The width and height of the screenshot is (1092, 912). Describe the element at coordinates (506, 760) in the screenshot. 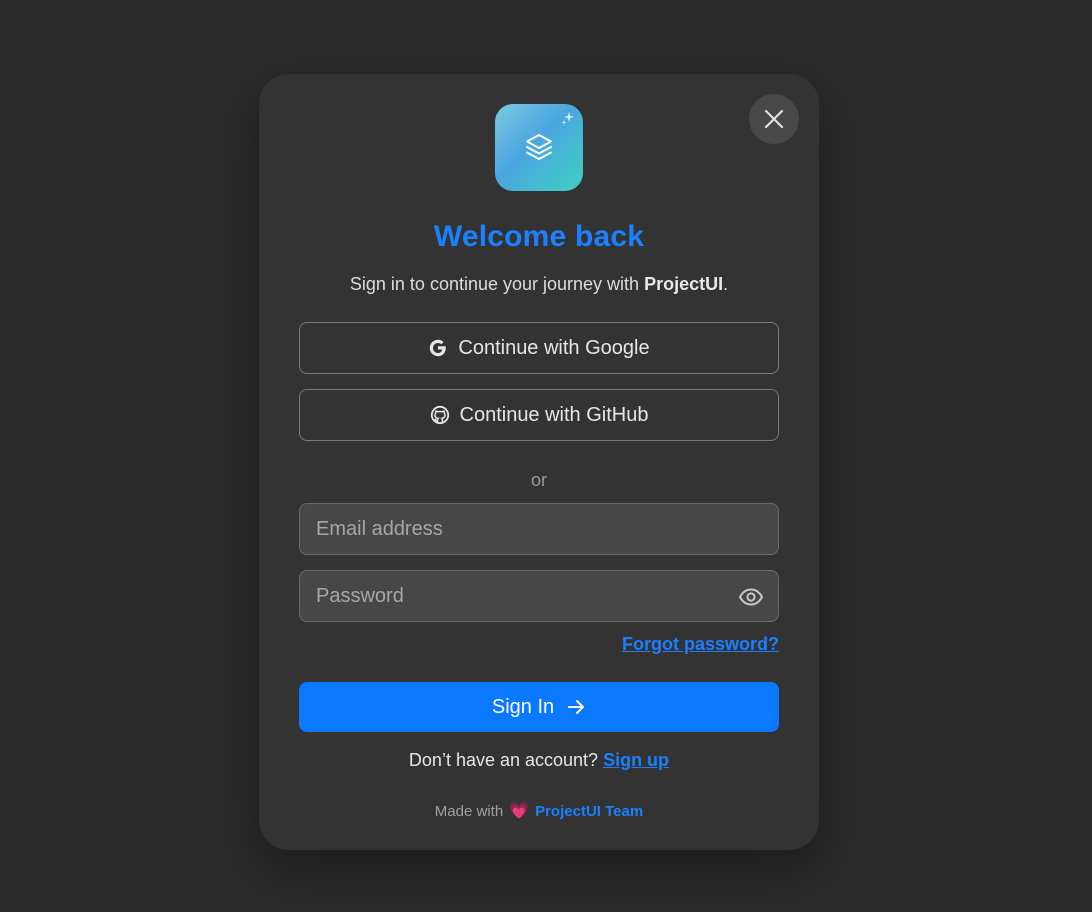

I see `signup-prompt: Don’t have an account?` at that location.